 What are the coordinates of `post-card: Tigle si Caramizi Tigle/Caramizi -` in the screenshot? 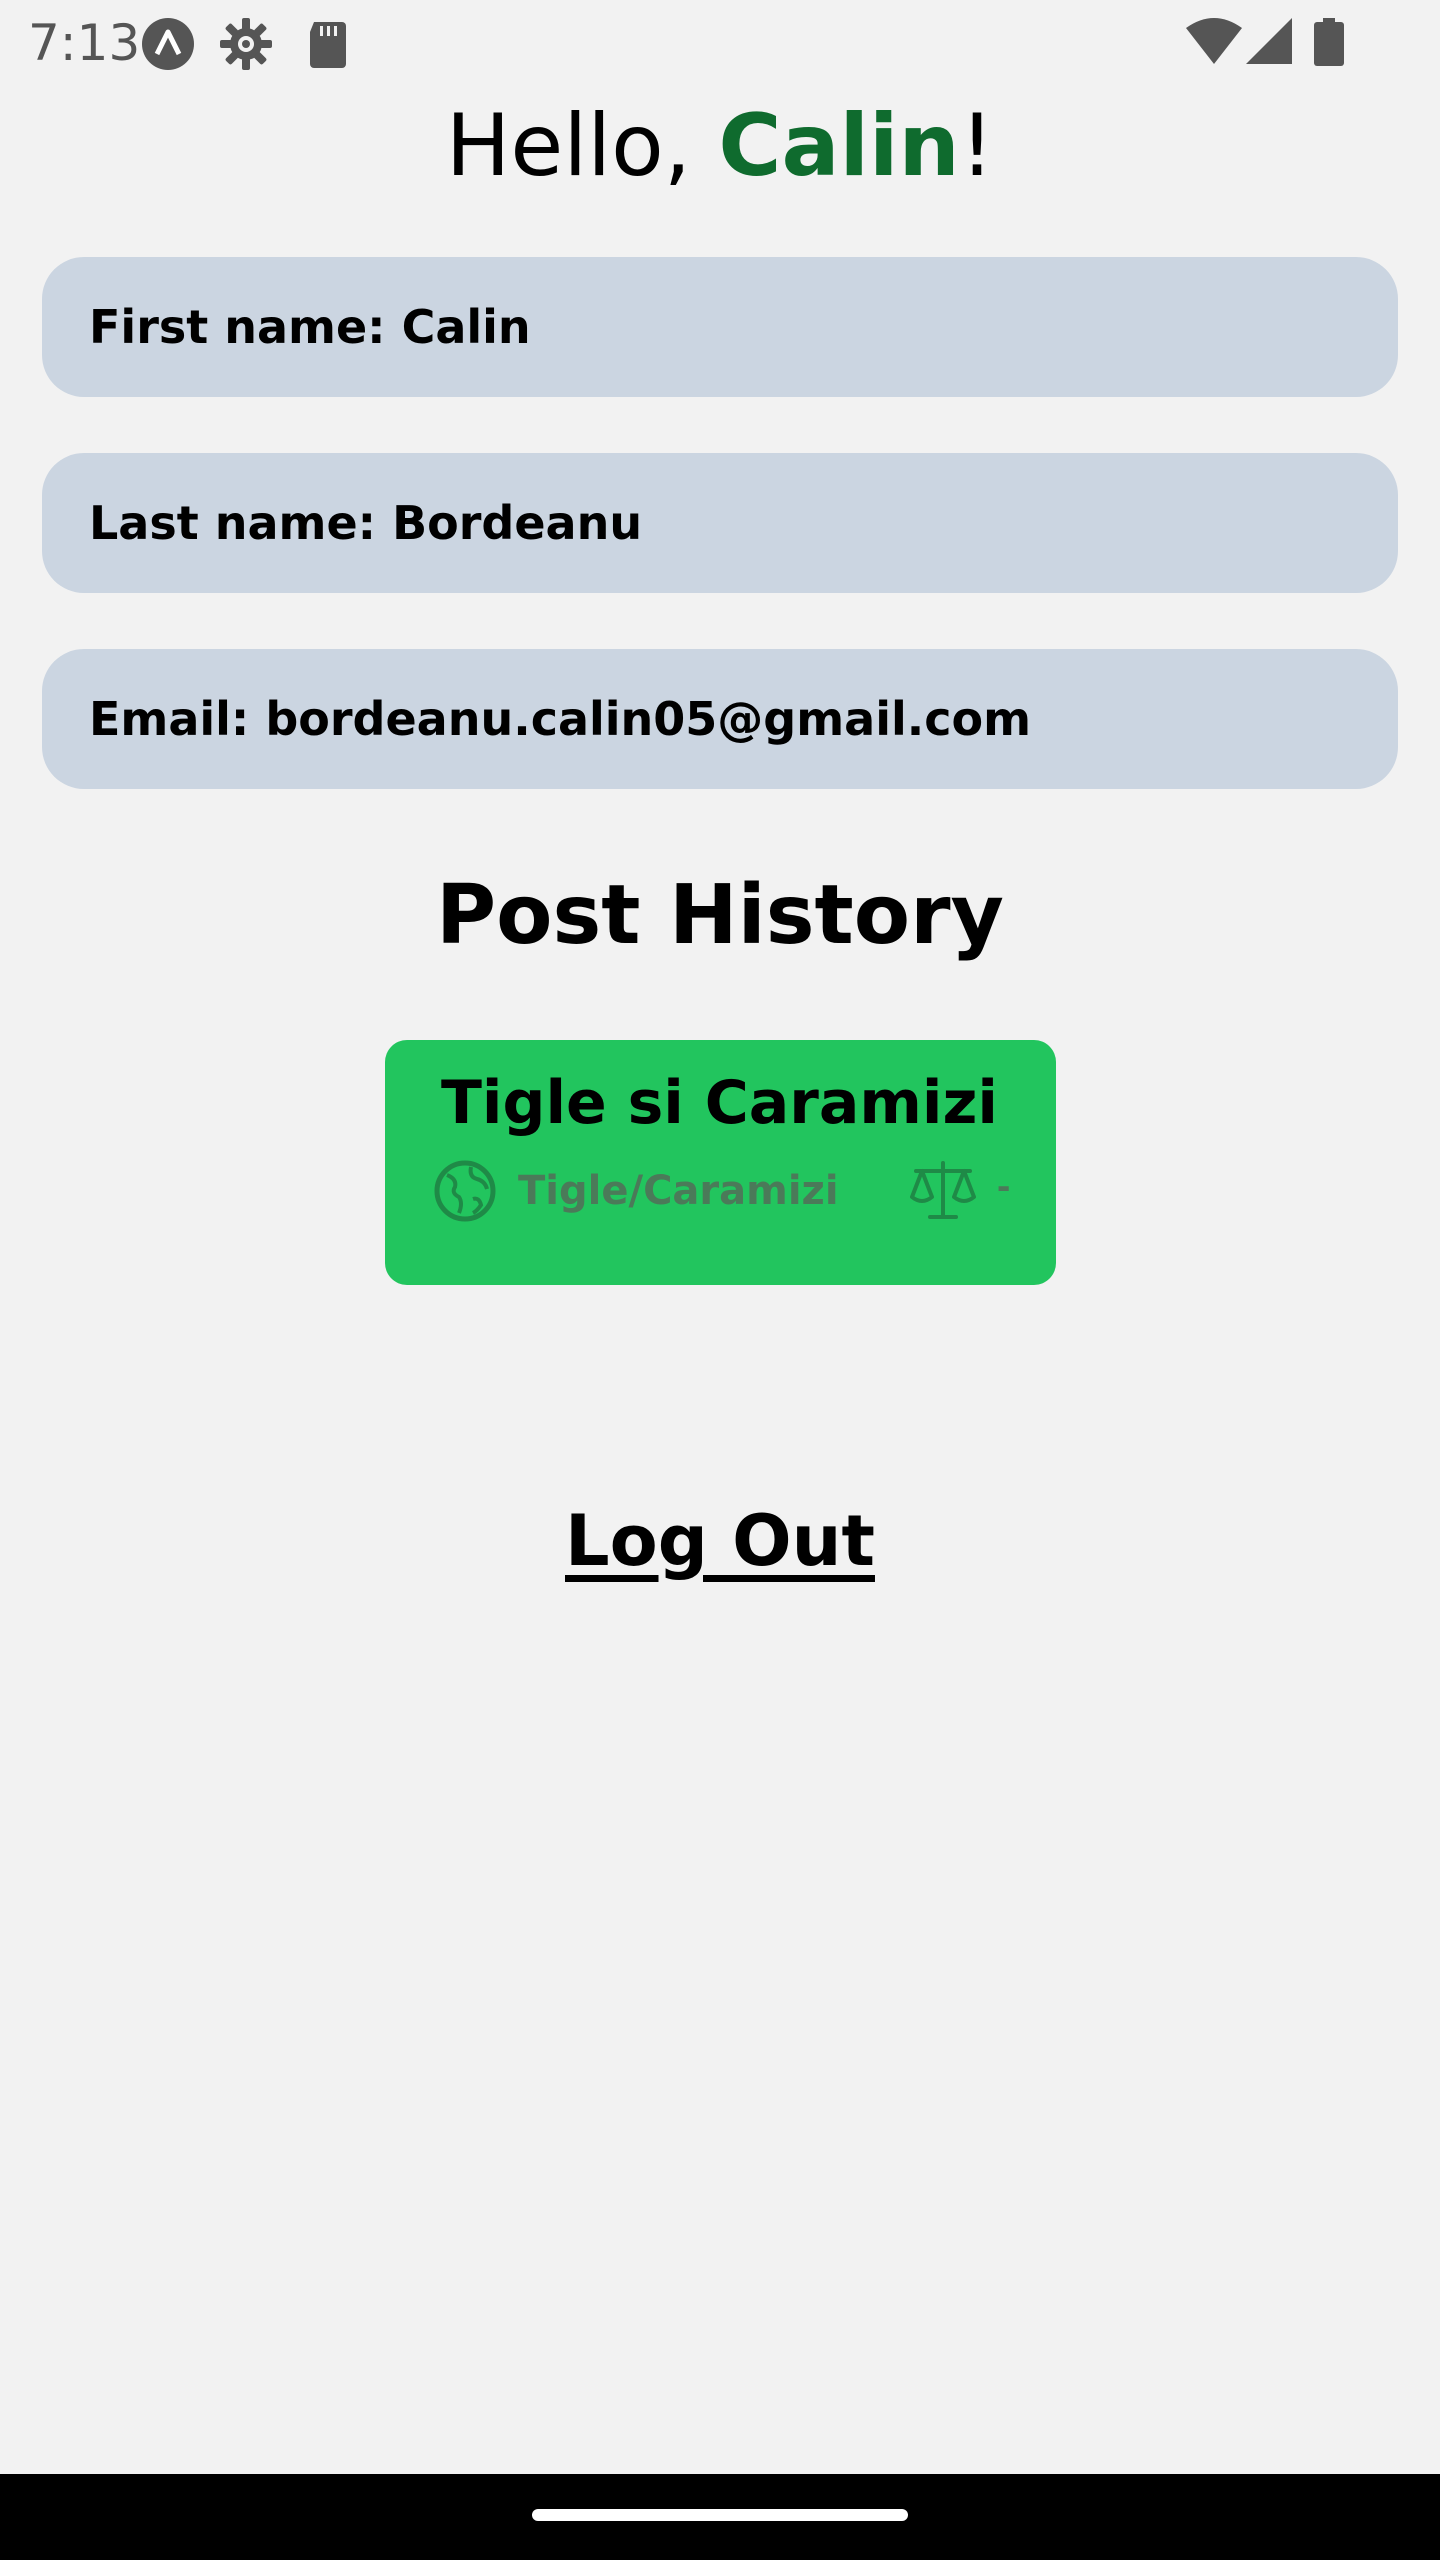 It's located at (720, 1162).